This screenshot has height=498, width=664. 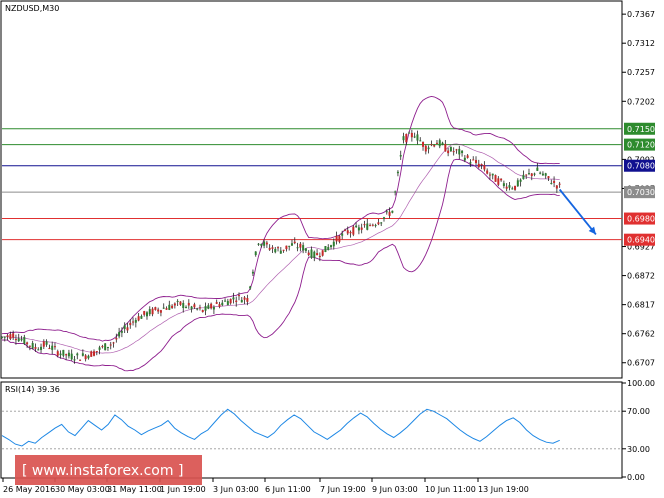 I want to click on time-tick-label: 1 Jun 19:00, so click(x=183, y=489).